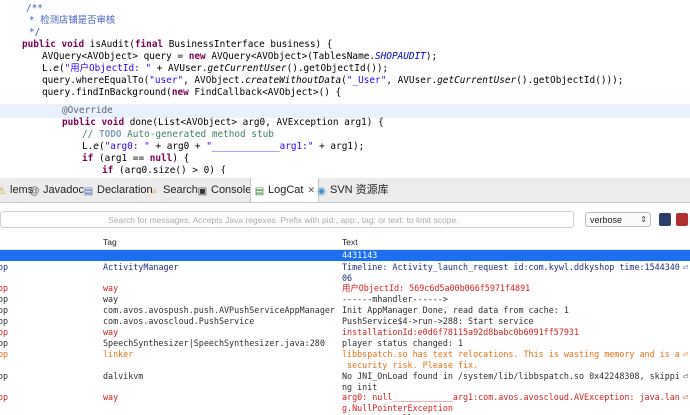  Describe the element at coordinates (3, 191) in the screenshot. I see `problems-icon: ⚠` at that location.